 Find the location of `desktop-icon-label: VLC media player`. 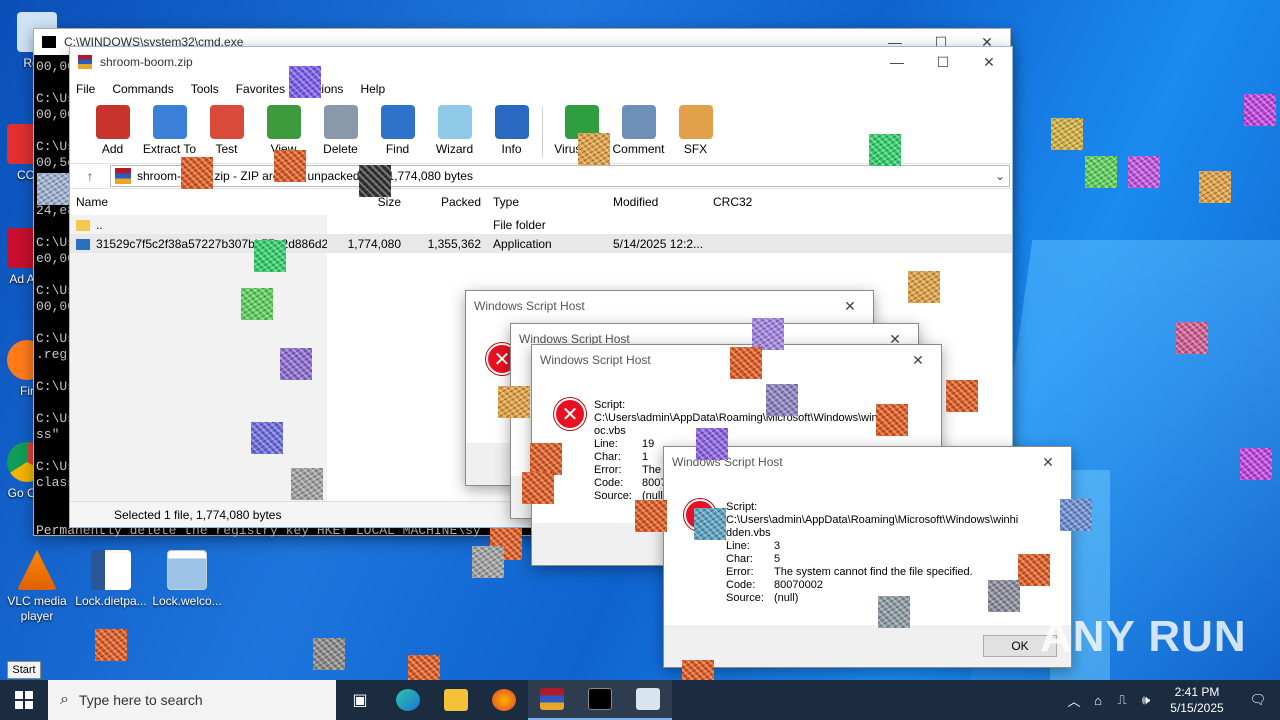

desktop-icon-label: VLC media player is located at coordinates (37, 608).